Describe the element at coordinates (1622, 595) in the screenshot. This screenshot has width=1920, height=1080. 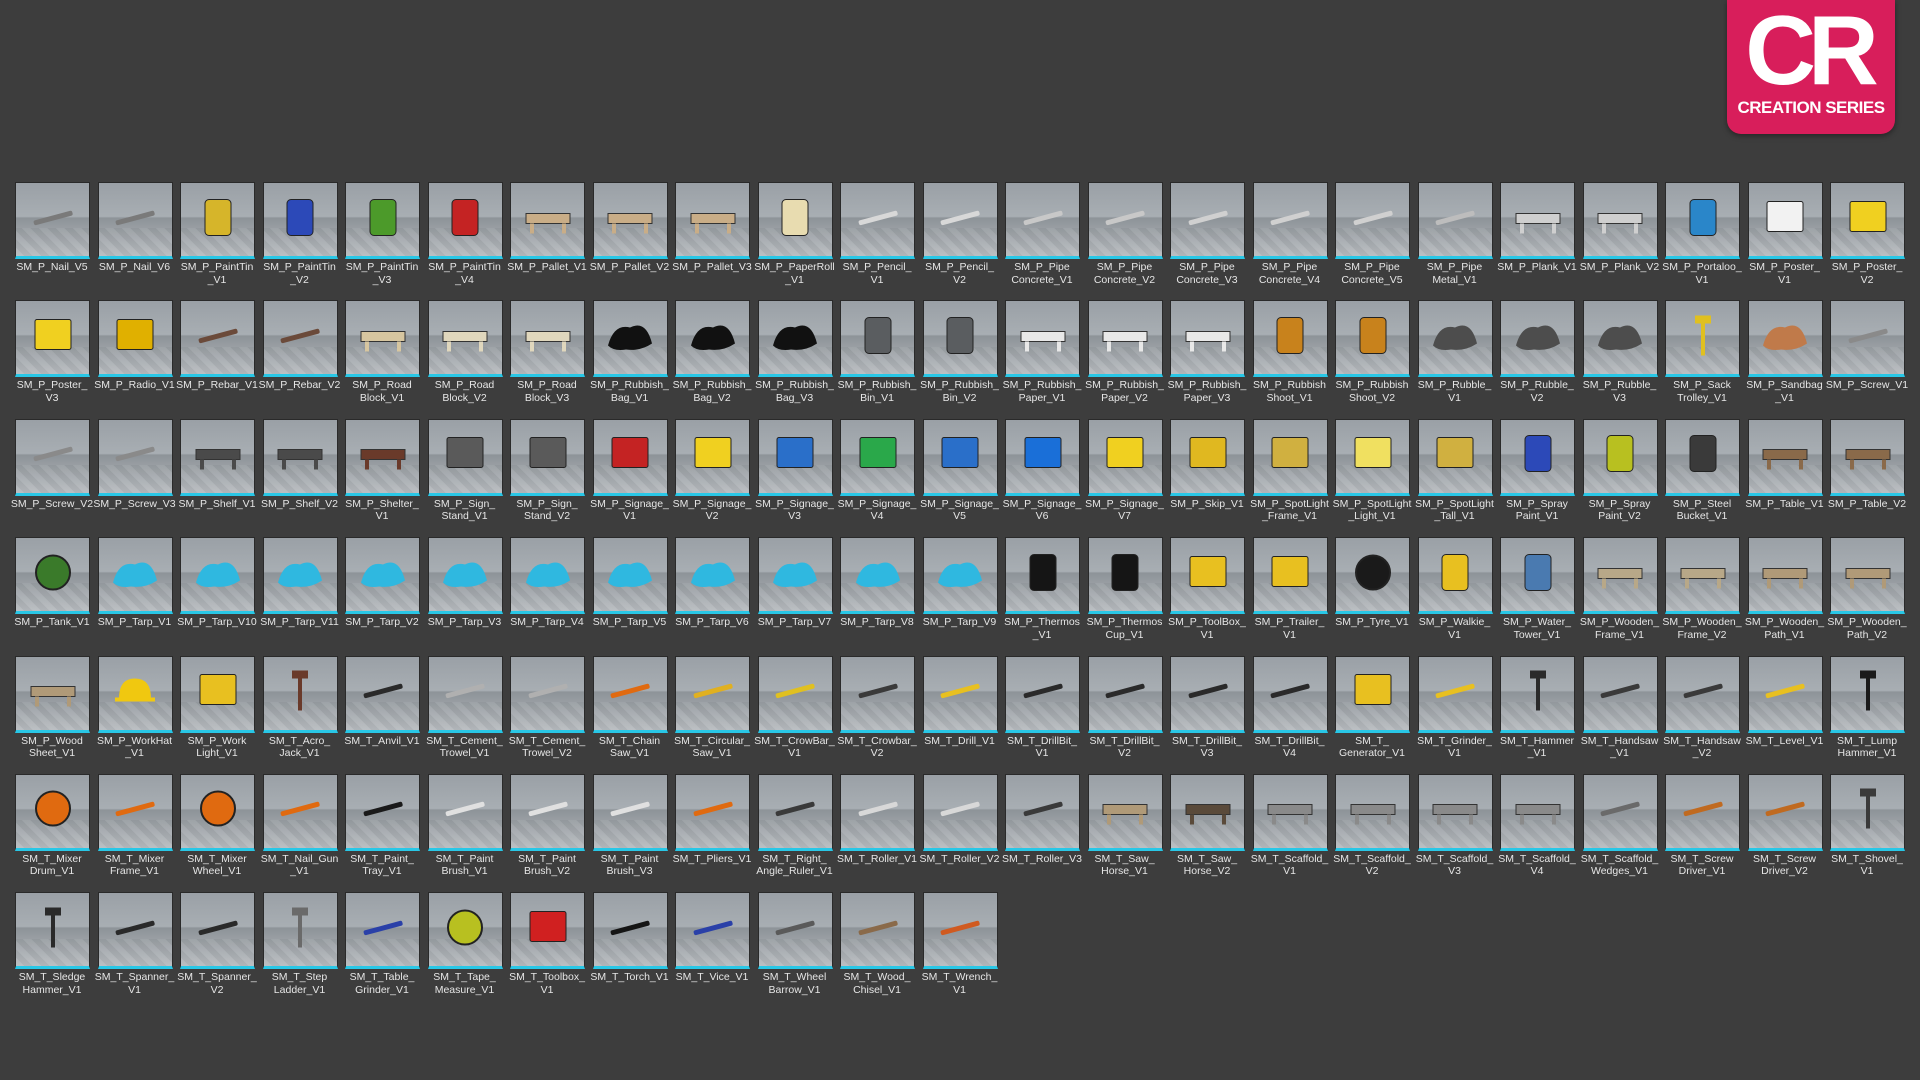
I see `asset-tile: SM_P_Wooden_ Frame_V1` at that location.